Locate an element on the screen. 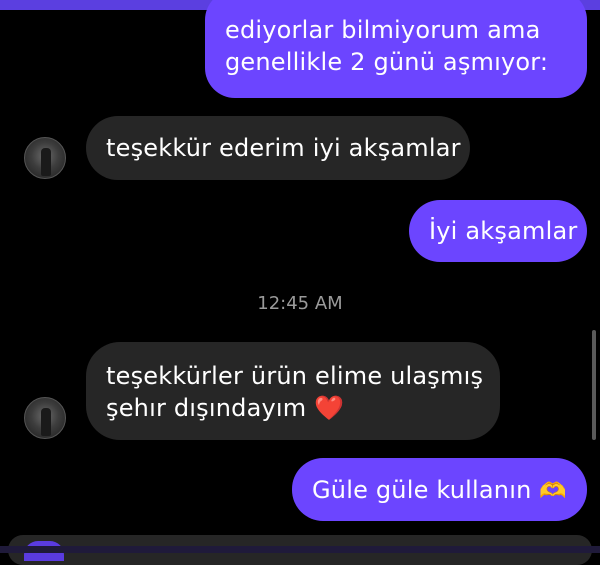  scrollbar is located at coordinates (594, 385).